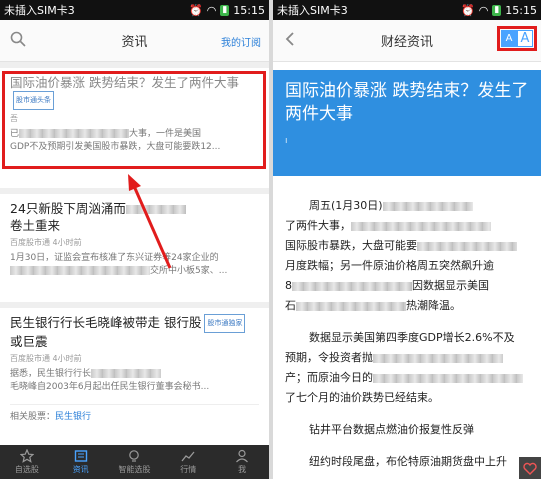  I want to click on page-title: 财经资讯, so click(406, 42).